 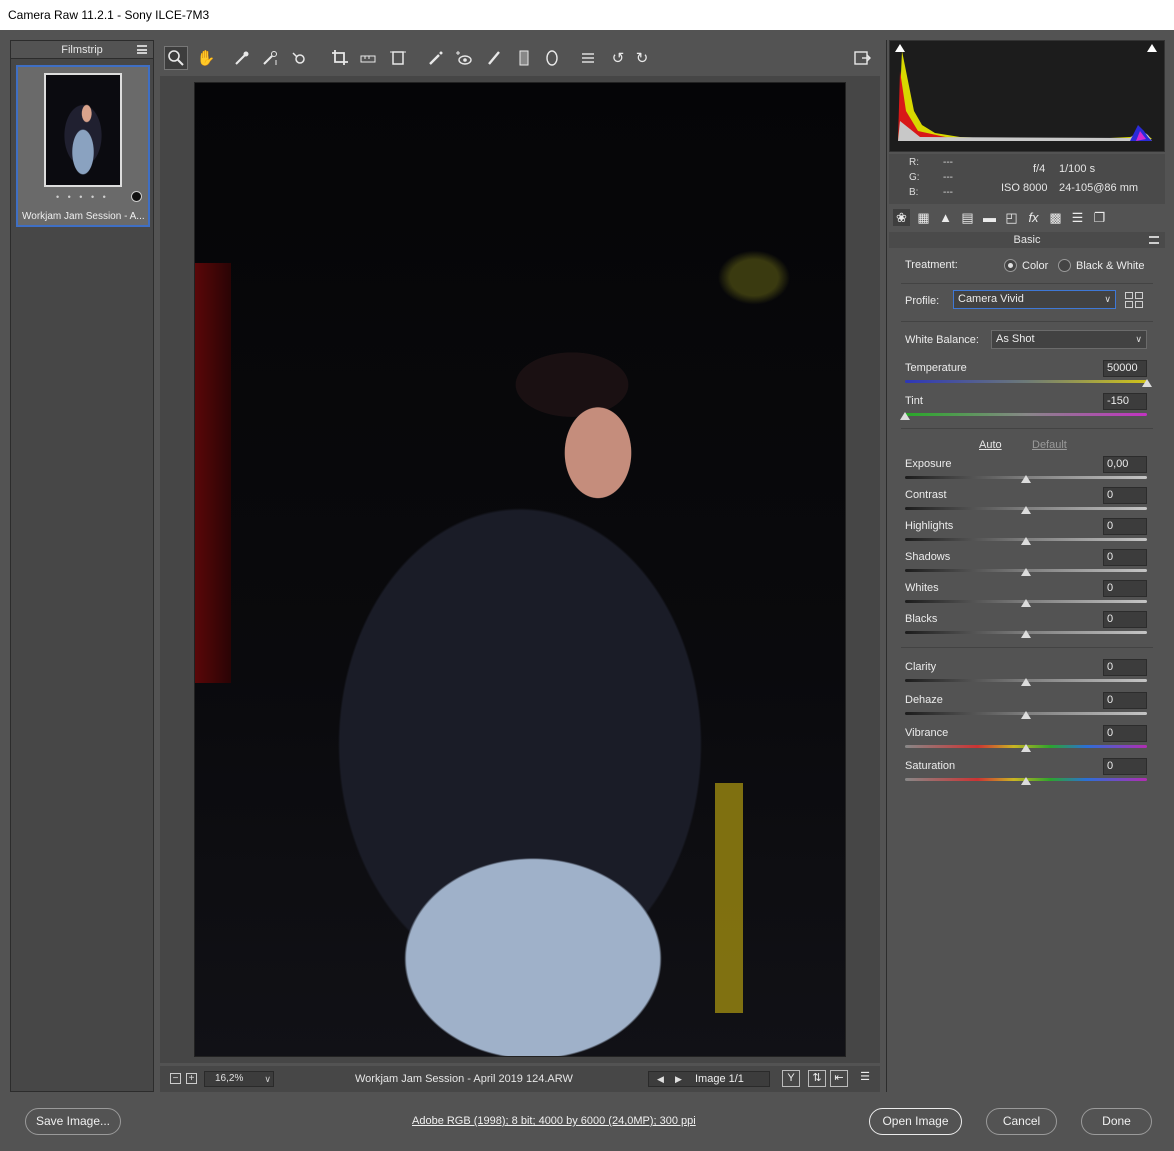 I want to click on chevron-down-icon: ∨, so click(x=1107, y=299).